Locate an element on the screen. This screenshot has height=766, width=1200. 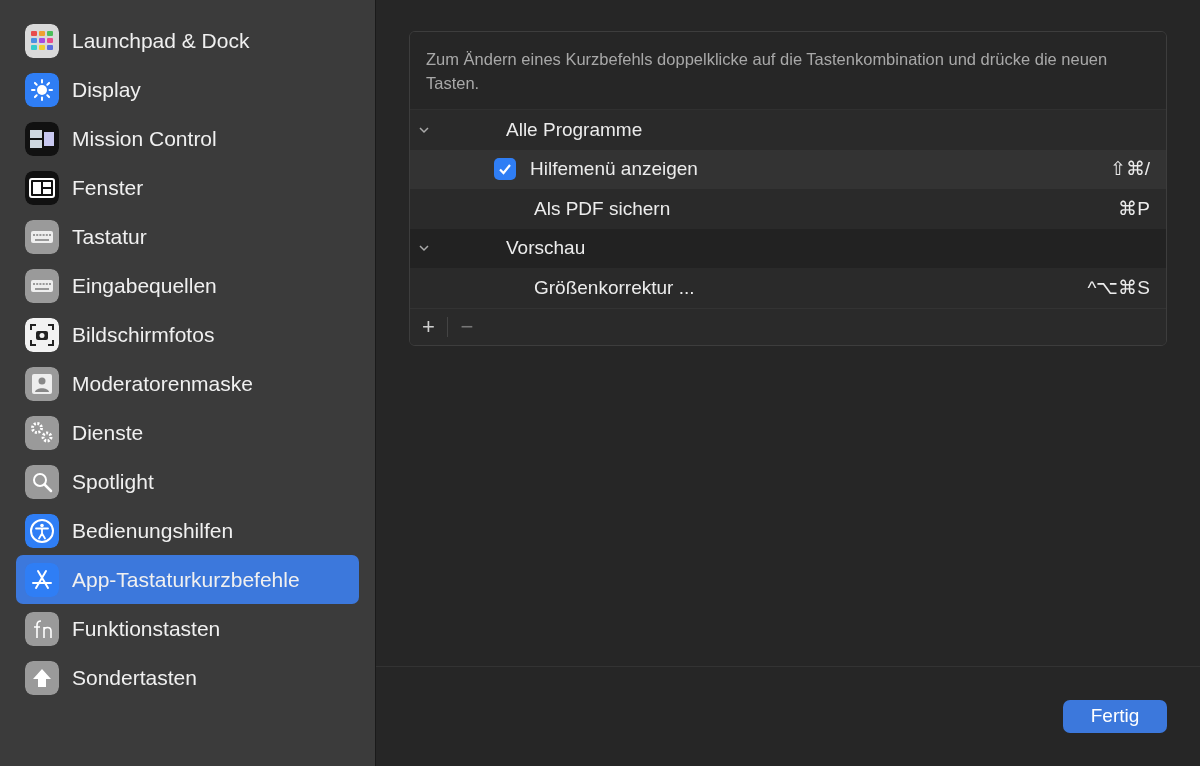
sidebar-item: Sondertasten is located at coordinates (187, 677).